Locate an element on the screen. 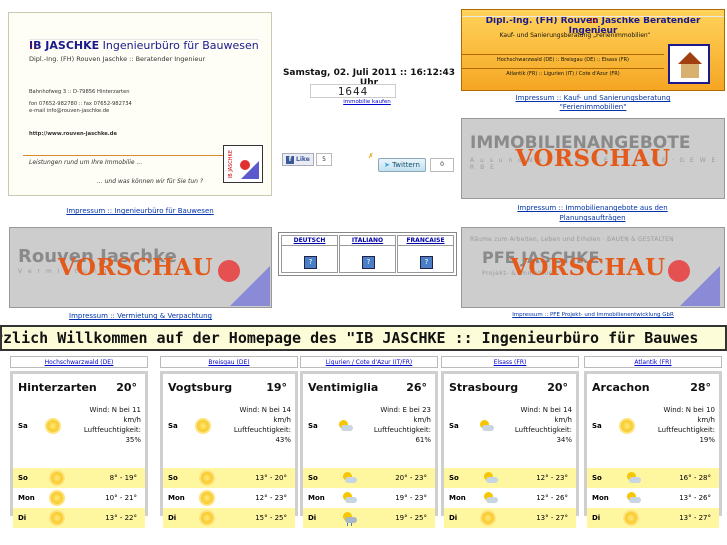  forecast-range: 13° - 26° is located at coordinates (695, 498).